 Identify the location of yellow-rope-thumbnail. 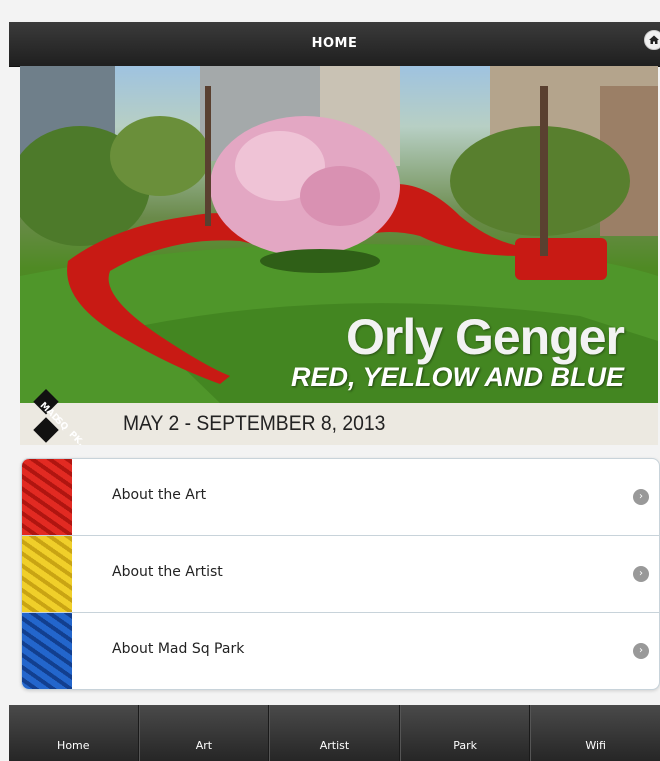
(47, 574).